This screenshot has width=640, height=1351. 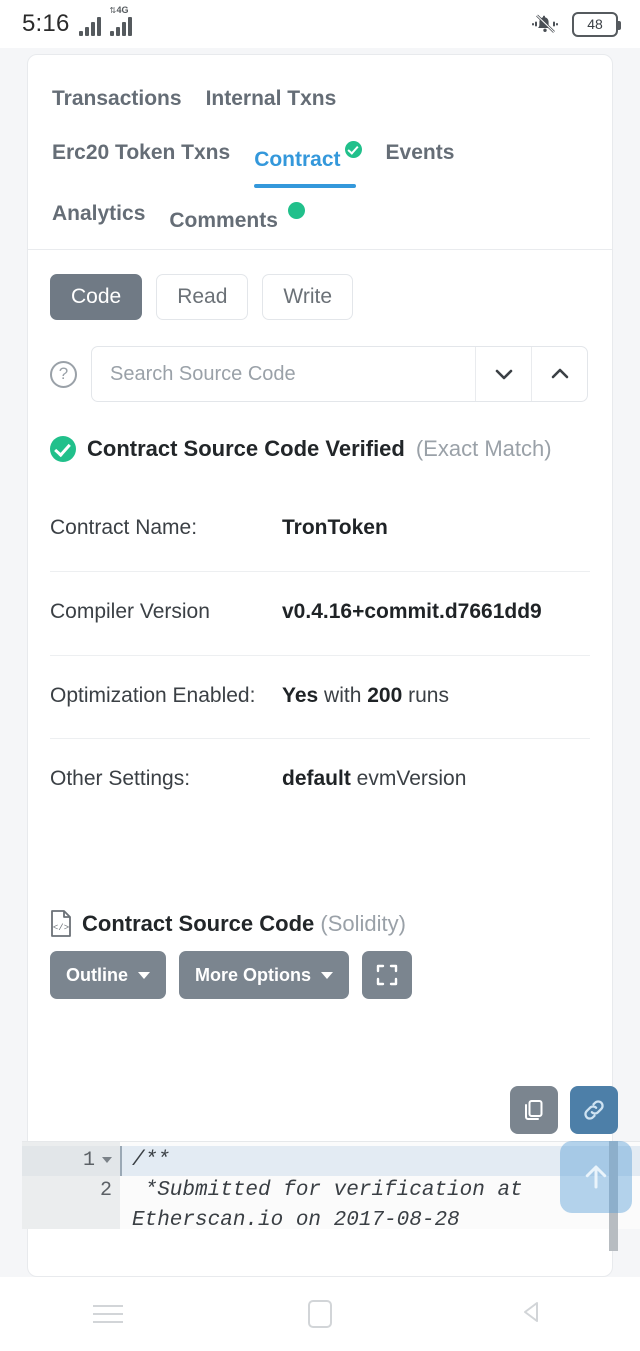 I want to click on search-input, so click(x=283, y=374).